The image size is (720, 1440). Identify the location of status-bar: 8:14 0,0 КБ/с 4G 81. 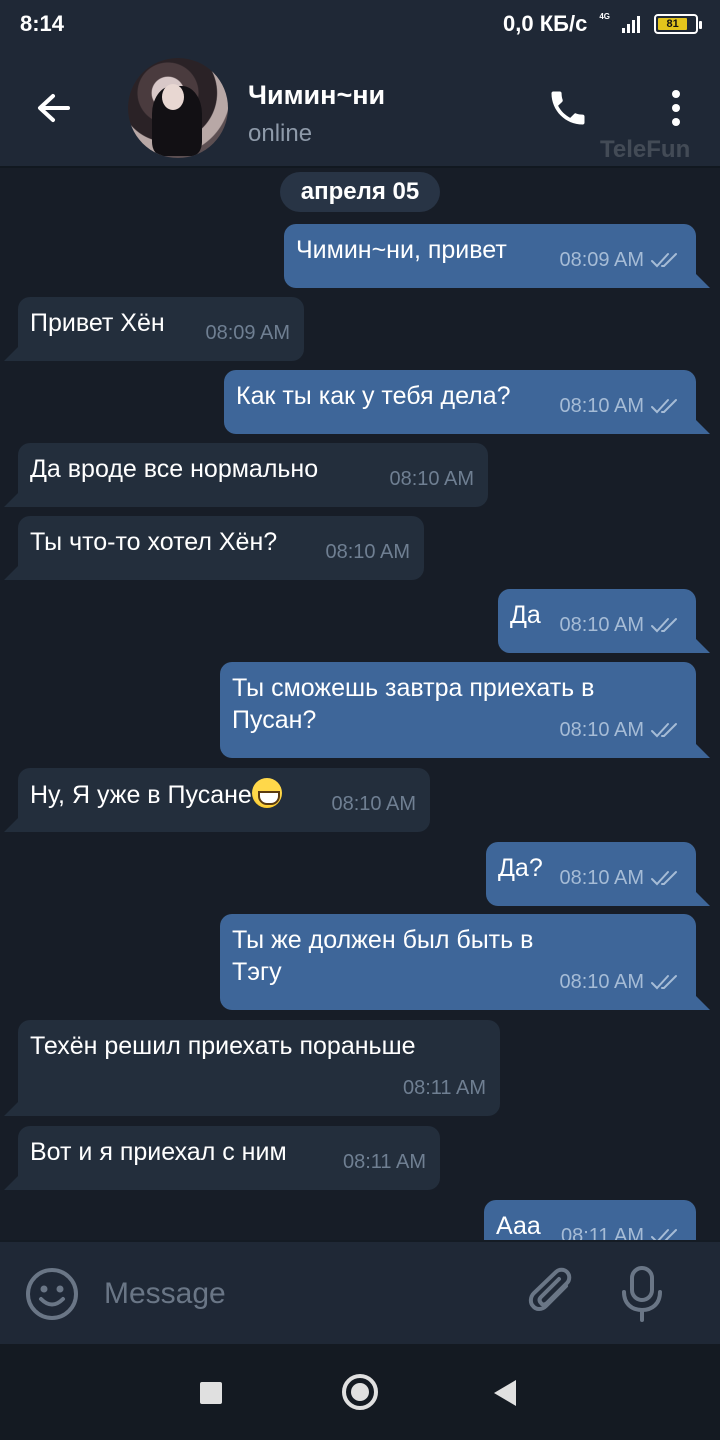
(360, 24).